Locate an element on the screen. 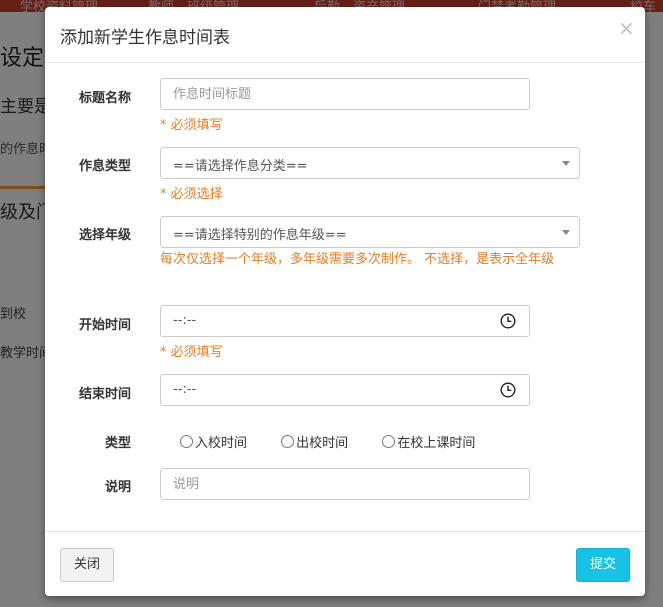  title-field is located at coordinates (345, 94).